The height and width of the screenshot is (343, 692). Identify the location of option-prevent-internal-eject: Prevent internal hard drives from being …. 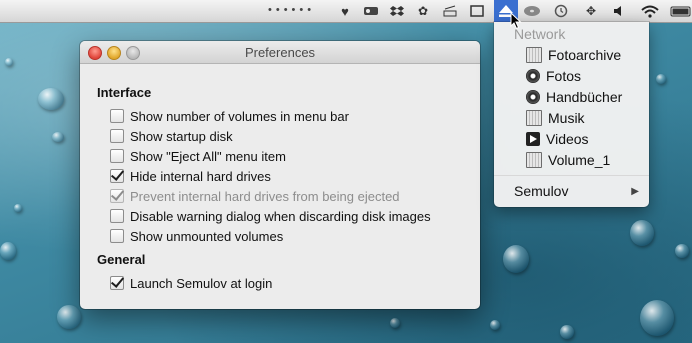
(255, 196).